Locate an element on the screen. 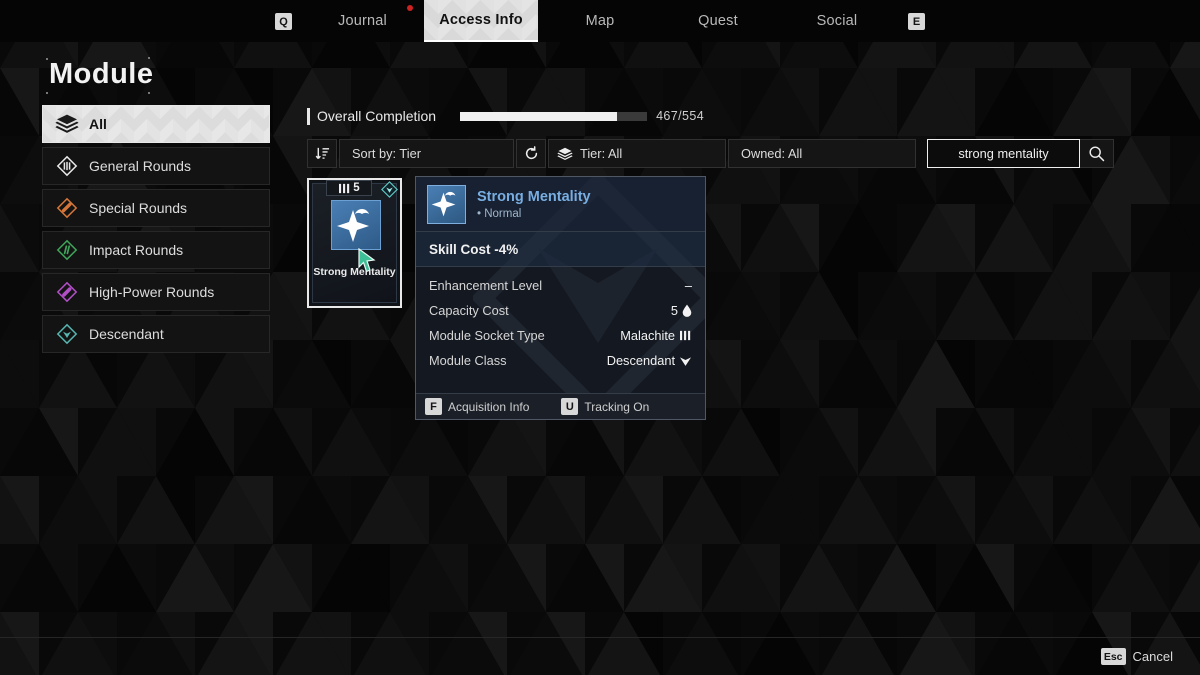 The width and height of the screenshot is (1200, 675). module-card-cost-badge: 5 is located at coordinates (349, 188).